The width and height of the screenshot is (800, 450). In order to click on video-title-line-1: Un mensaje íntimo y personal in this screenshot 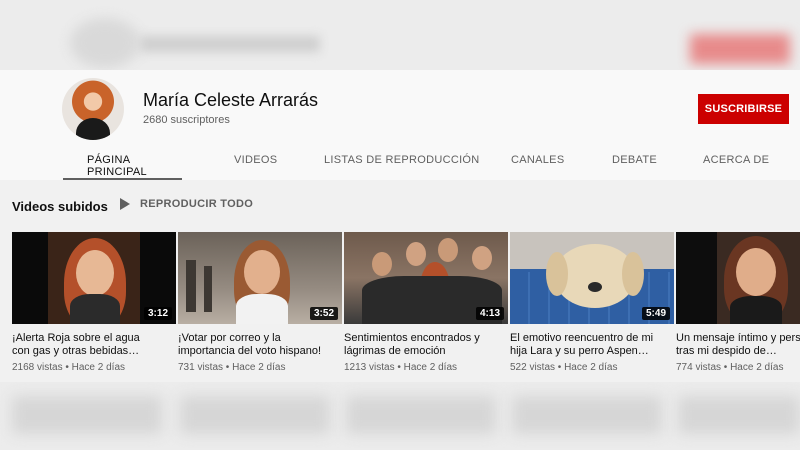, I will do `click(738, 338)`.